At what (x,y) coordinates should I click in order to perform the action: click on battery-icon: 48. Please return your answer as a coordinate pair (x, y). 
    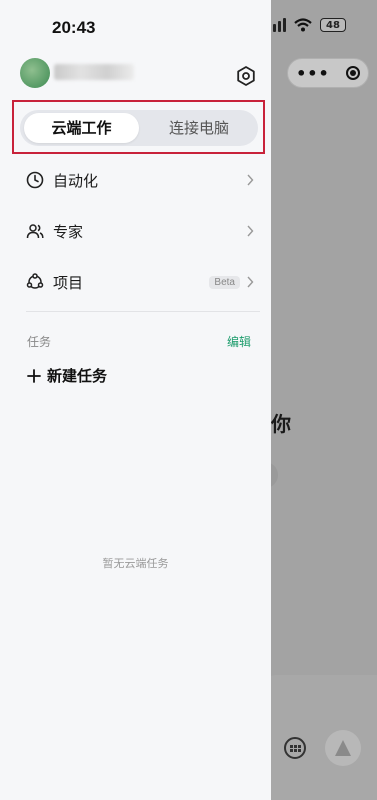
    Looking at the image, I should click on (333, 25).